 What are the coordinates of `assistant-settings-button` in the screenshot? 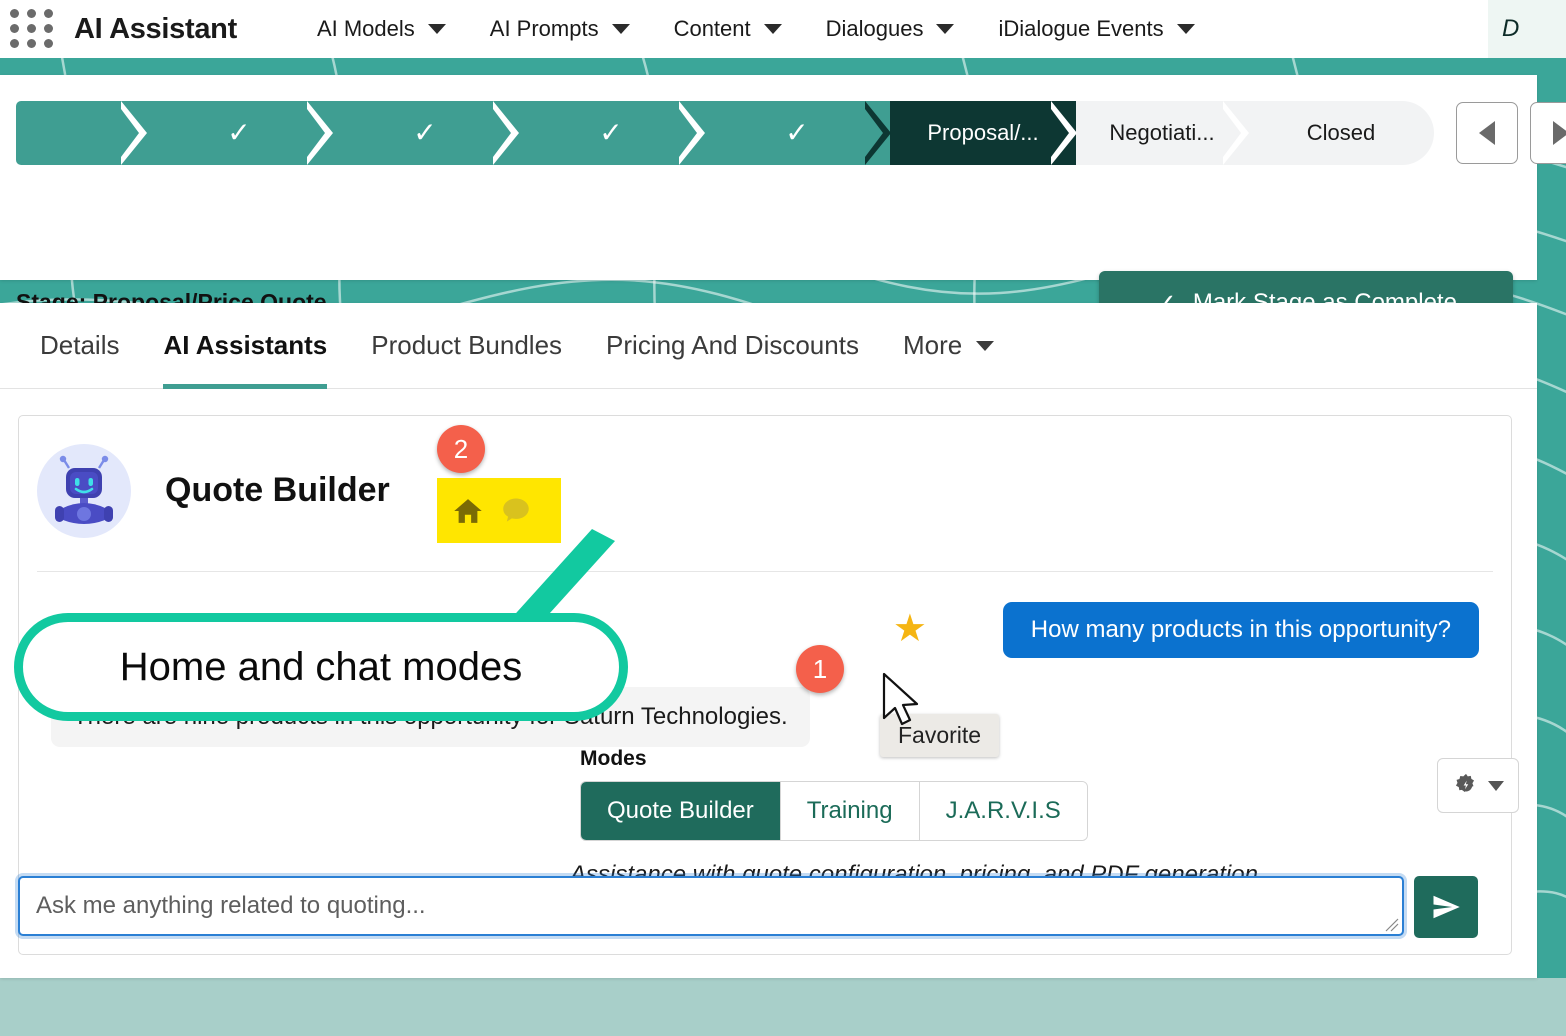 It's located at (1478, 785).